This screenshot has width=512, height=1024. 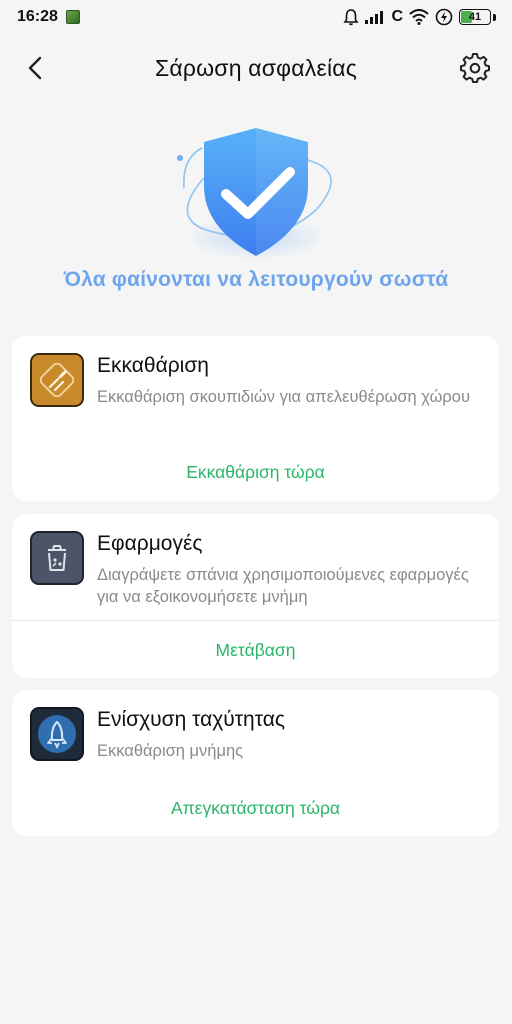 I want to click on status-message: Όλα φαίνονται να λειτουργούν σωστά, so click(x=256, y=279).